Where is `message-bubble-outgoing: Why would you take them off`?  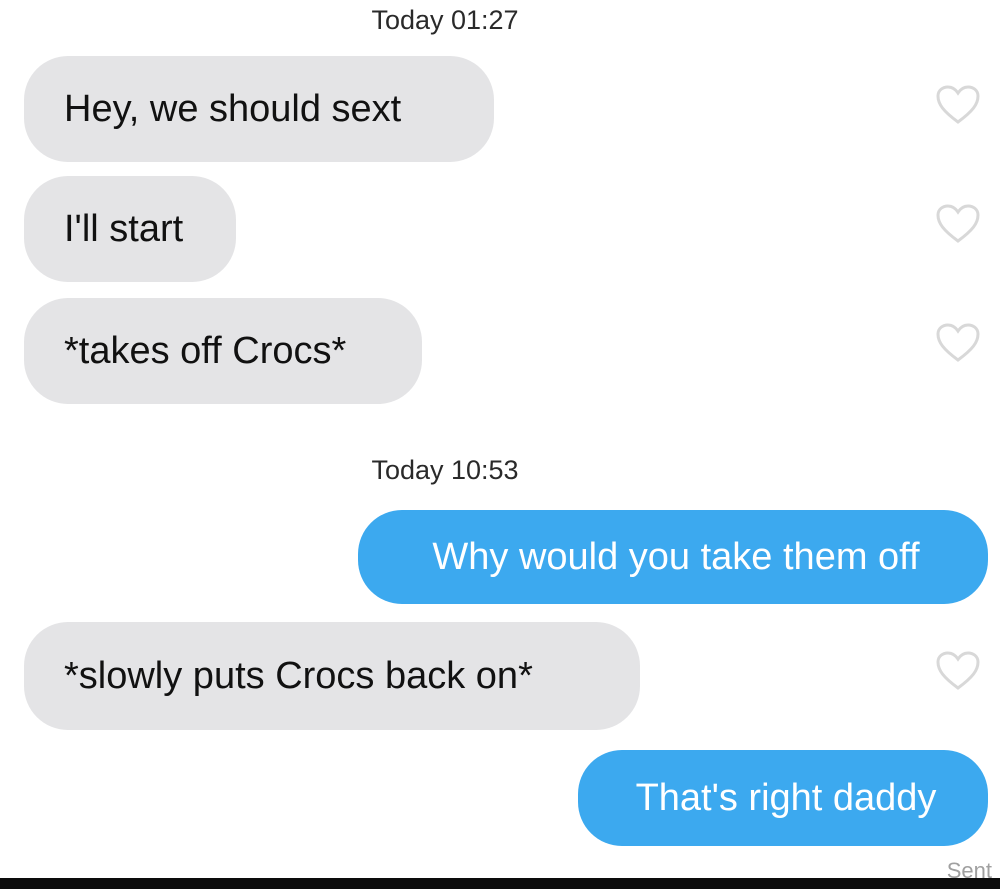 message-bubble-outgoing: Why would you take them off is located at coordinates (673, 557).